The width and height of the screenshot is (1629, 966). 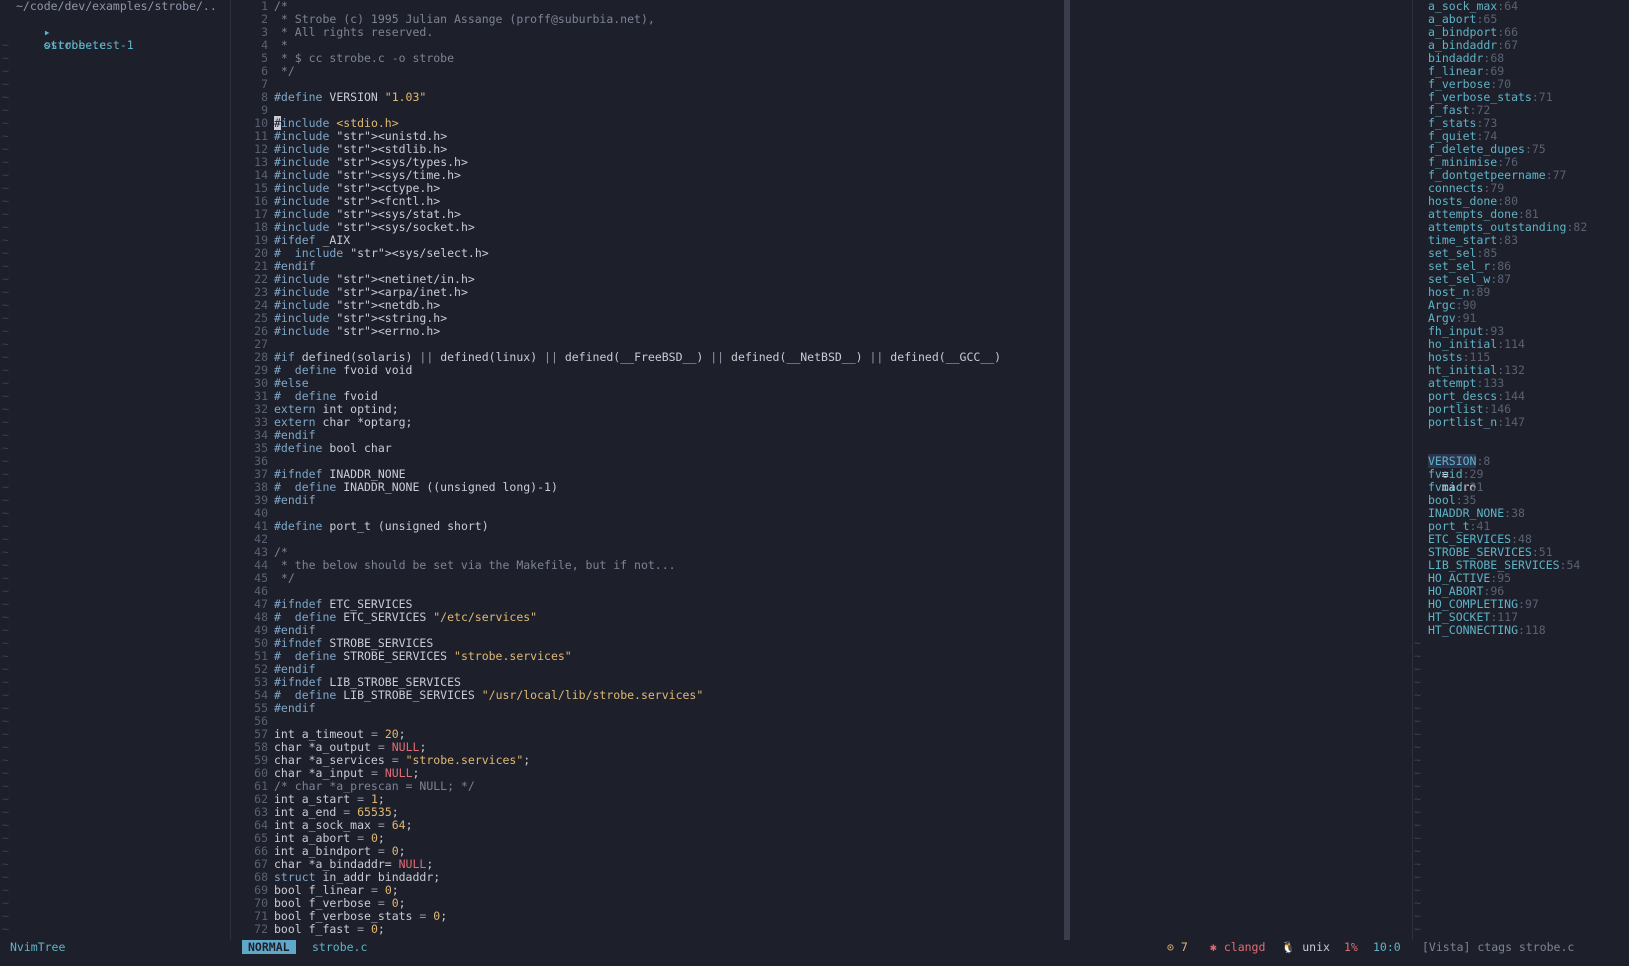 What do you see at coordinates (821, 331) in the screenshot?
I see `code-line: 26 #include "str"><errno.h>` at bounding box center [821, 331].